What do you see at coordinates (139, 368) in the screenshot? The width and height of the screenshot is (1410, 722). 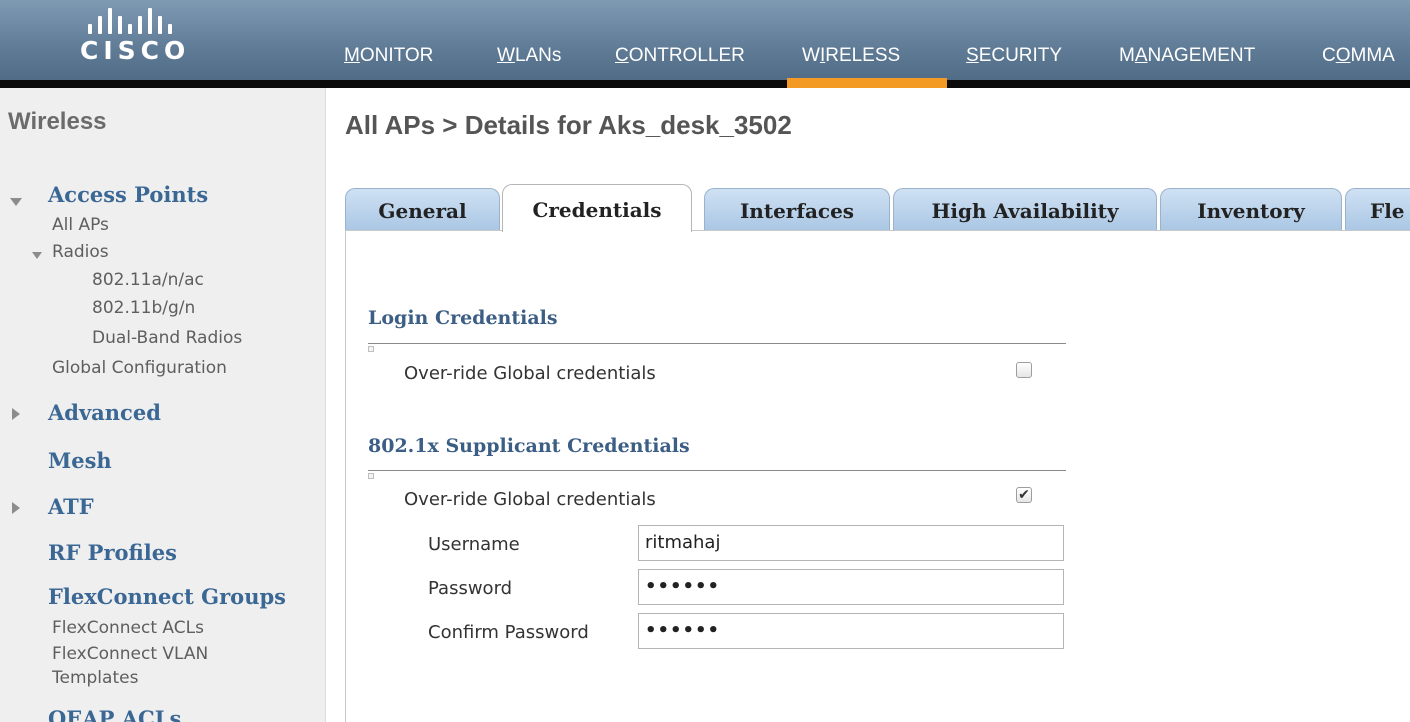 I see `sidebar-item-global-config: Global Configuration` at bounding box center [139, 368].